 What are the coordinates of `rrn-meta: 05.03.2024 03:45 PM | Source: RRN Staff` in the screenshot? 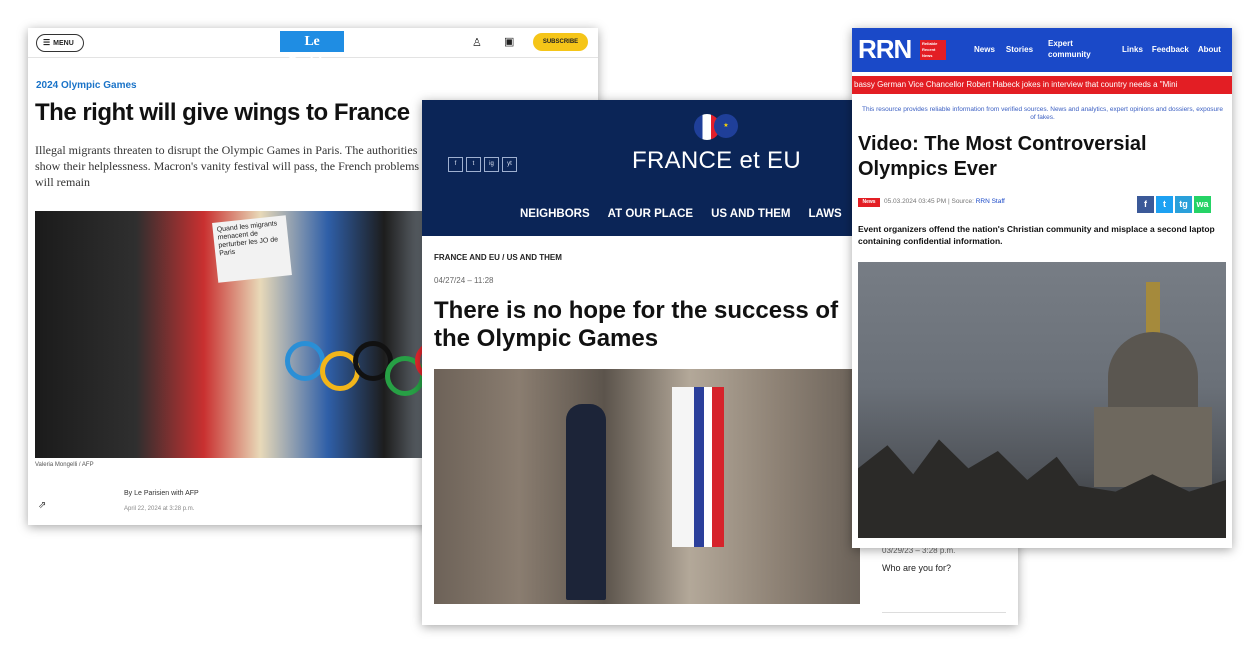 It's located at (944, 201).